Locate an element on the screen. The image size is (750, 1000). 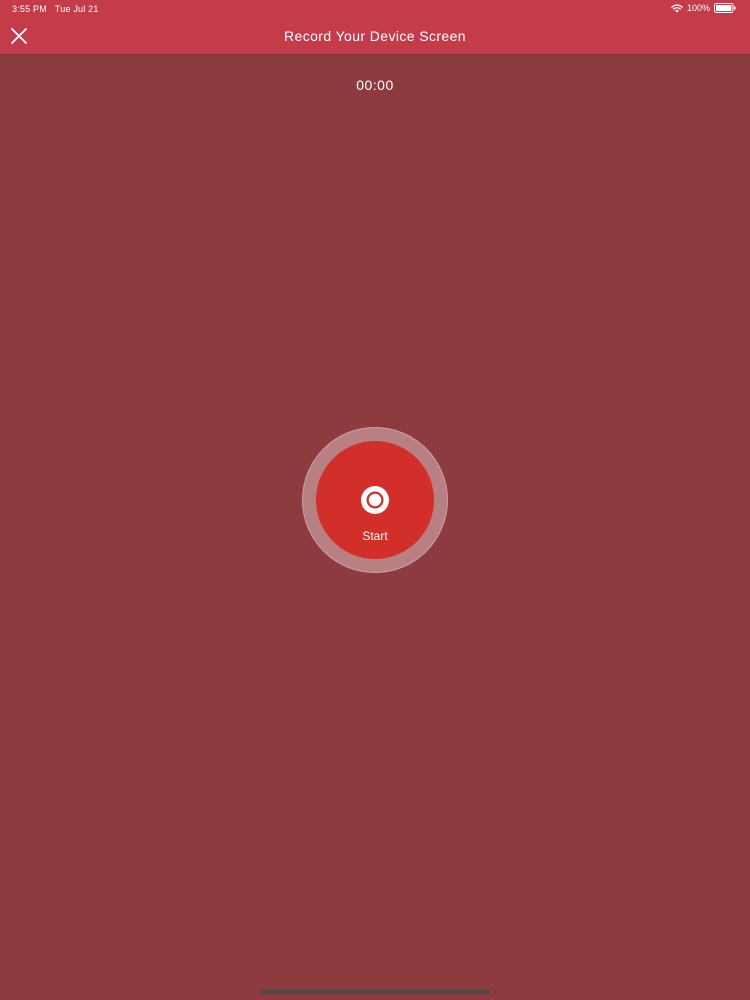
recording-timer: 00:00 is located at coordinates (375, 85).